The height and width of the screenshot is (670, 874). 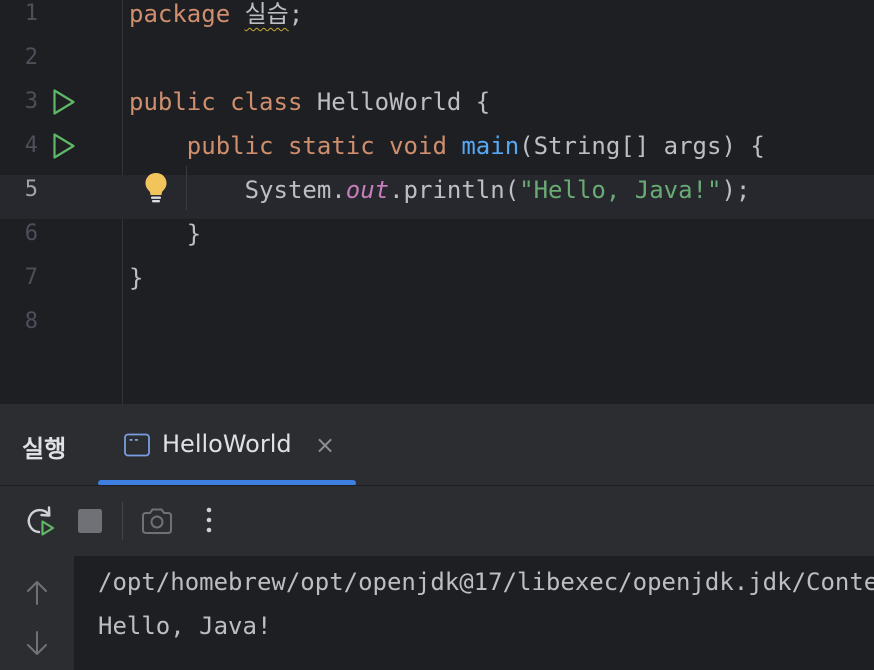 I want to click on code-line: 2, so click(x=437, y=65).